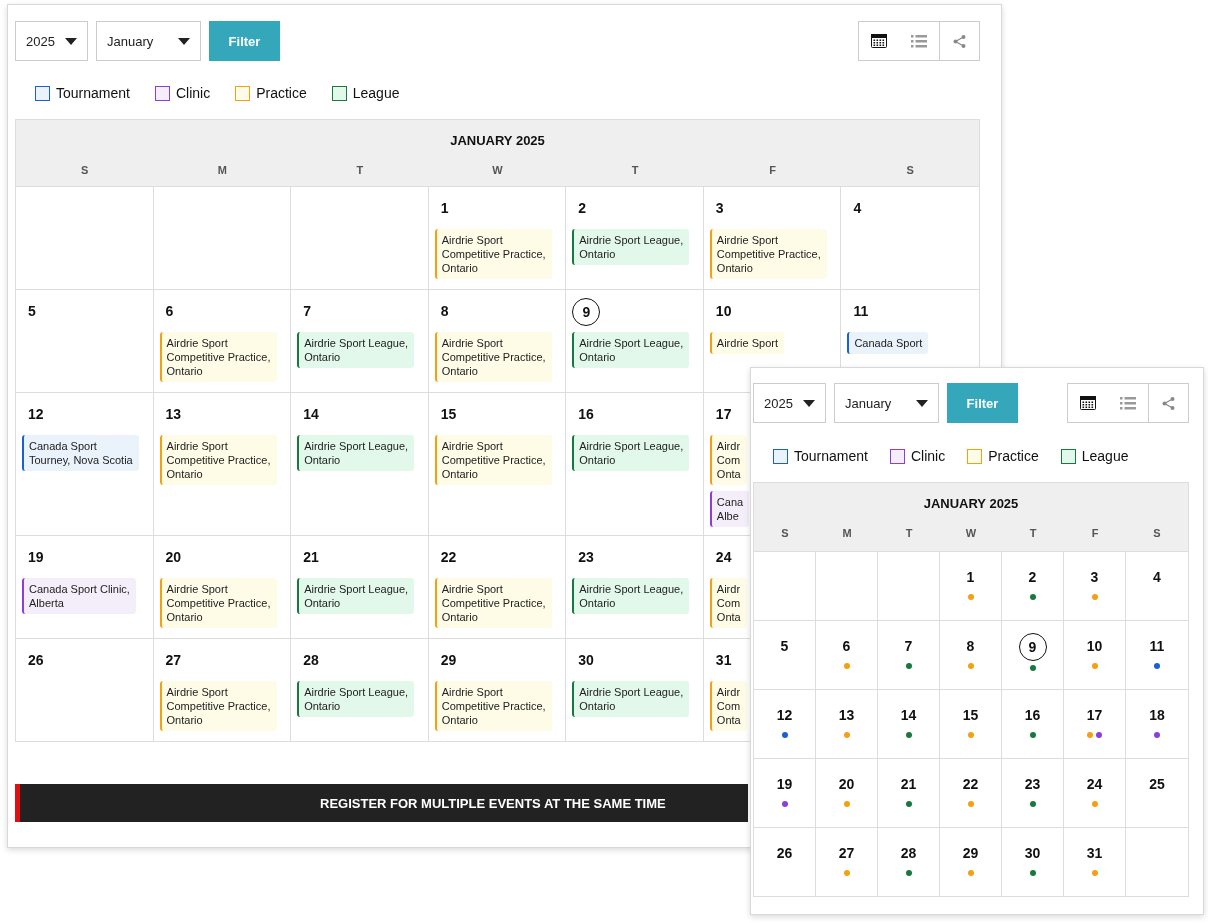  What do you see at coordinates (846, 784) in the screenshot?
I see `day-number: 20` at bounding box center [846, 784].